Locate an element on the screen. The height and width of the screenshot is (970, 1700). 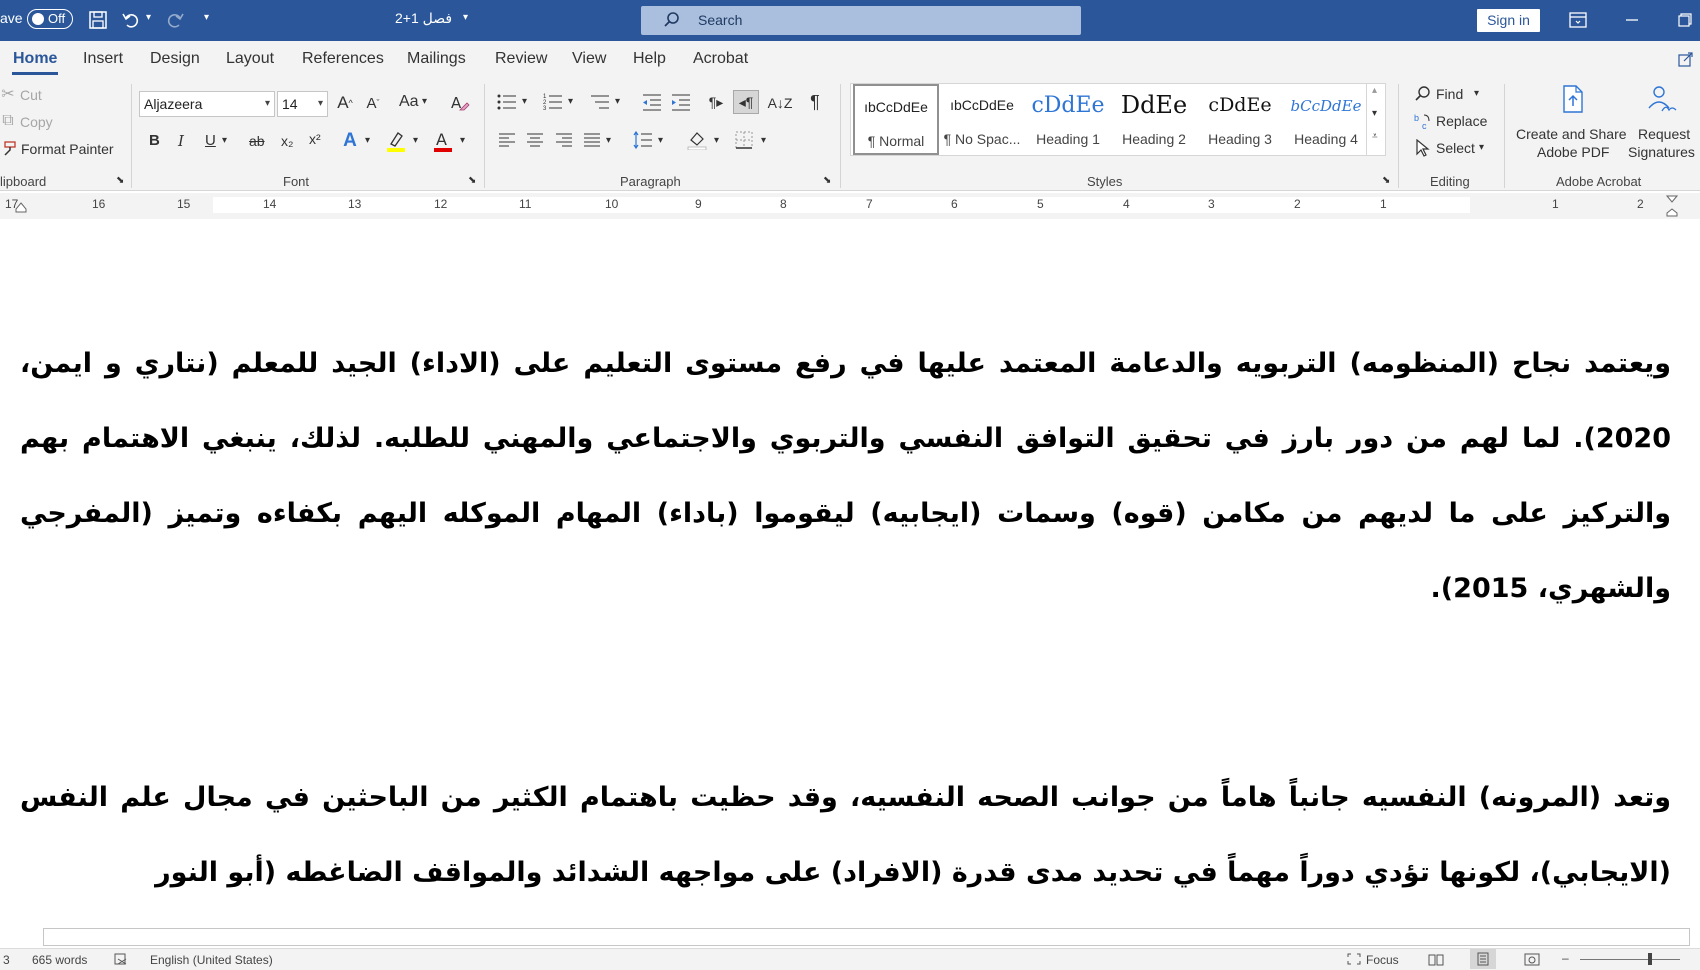
ltr-direction-icon: ¶▸ is located at coordinates (716, 102).